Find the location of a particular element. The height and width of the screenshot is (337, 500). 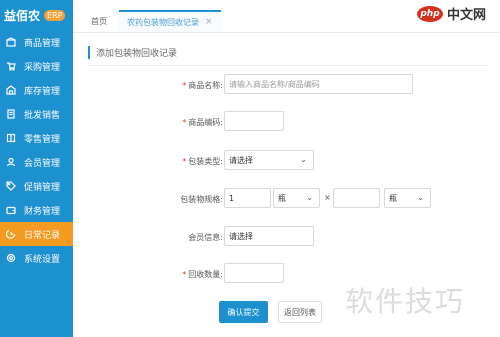

sidebar-item-label: 系统设置 is located at coordinates (42, 259).